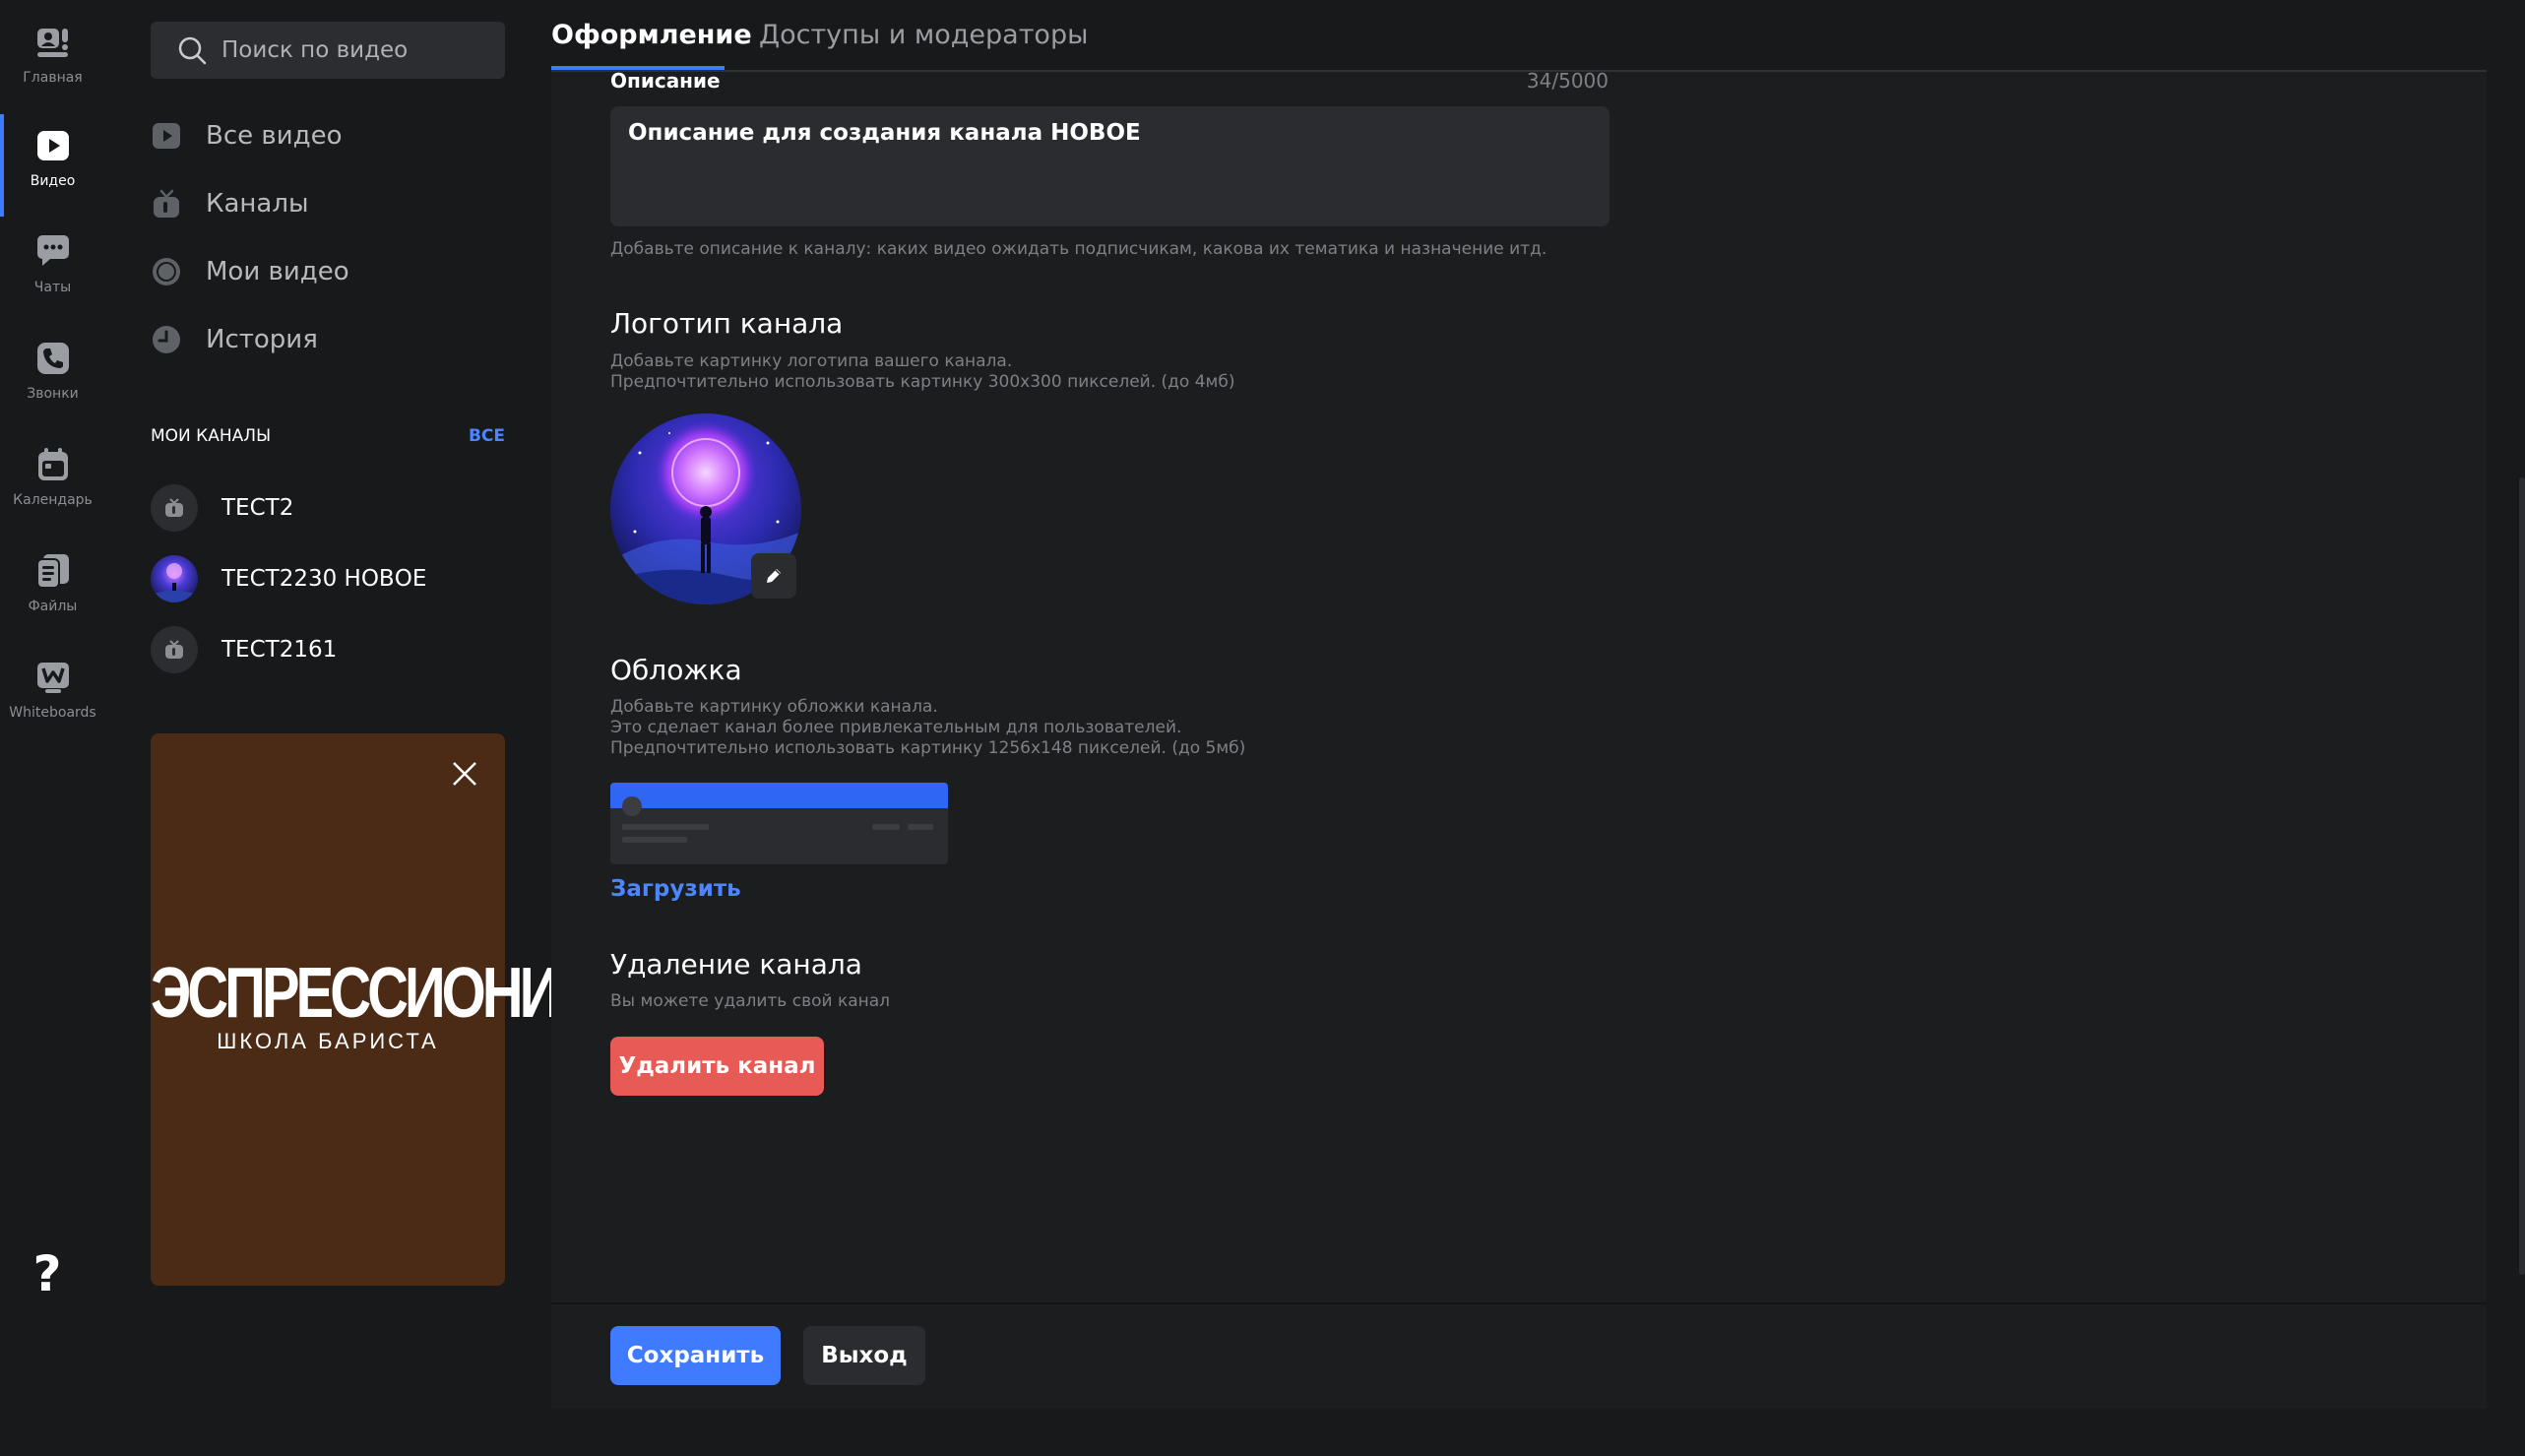  I want to click on tab-design: Оформление, so click(651, 35).